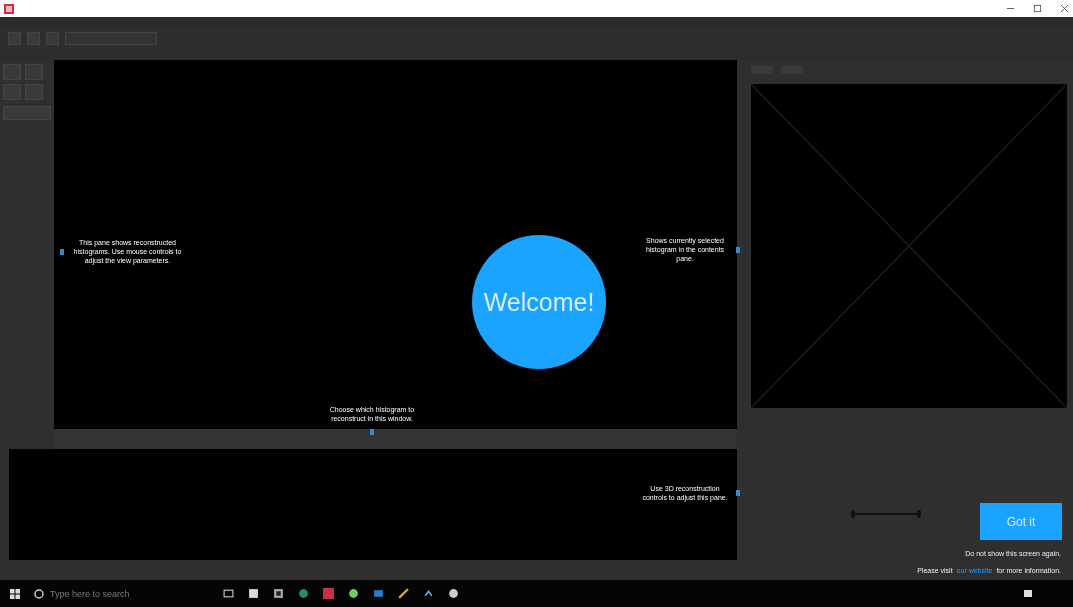 This screenshot has width=1073, height=607. Describe the element at coordinates (1037, 8) in the screenshot. I see `maximize-icon` at that location.